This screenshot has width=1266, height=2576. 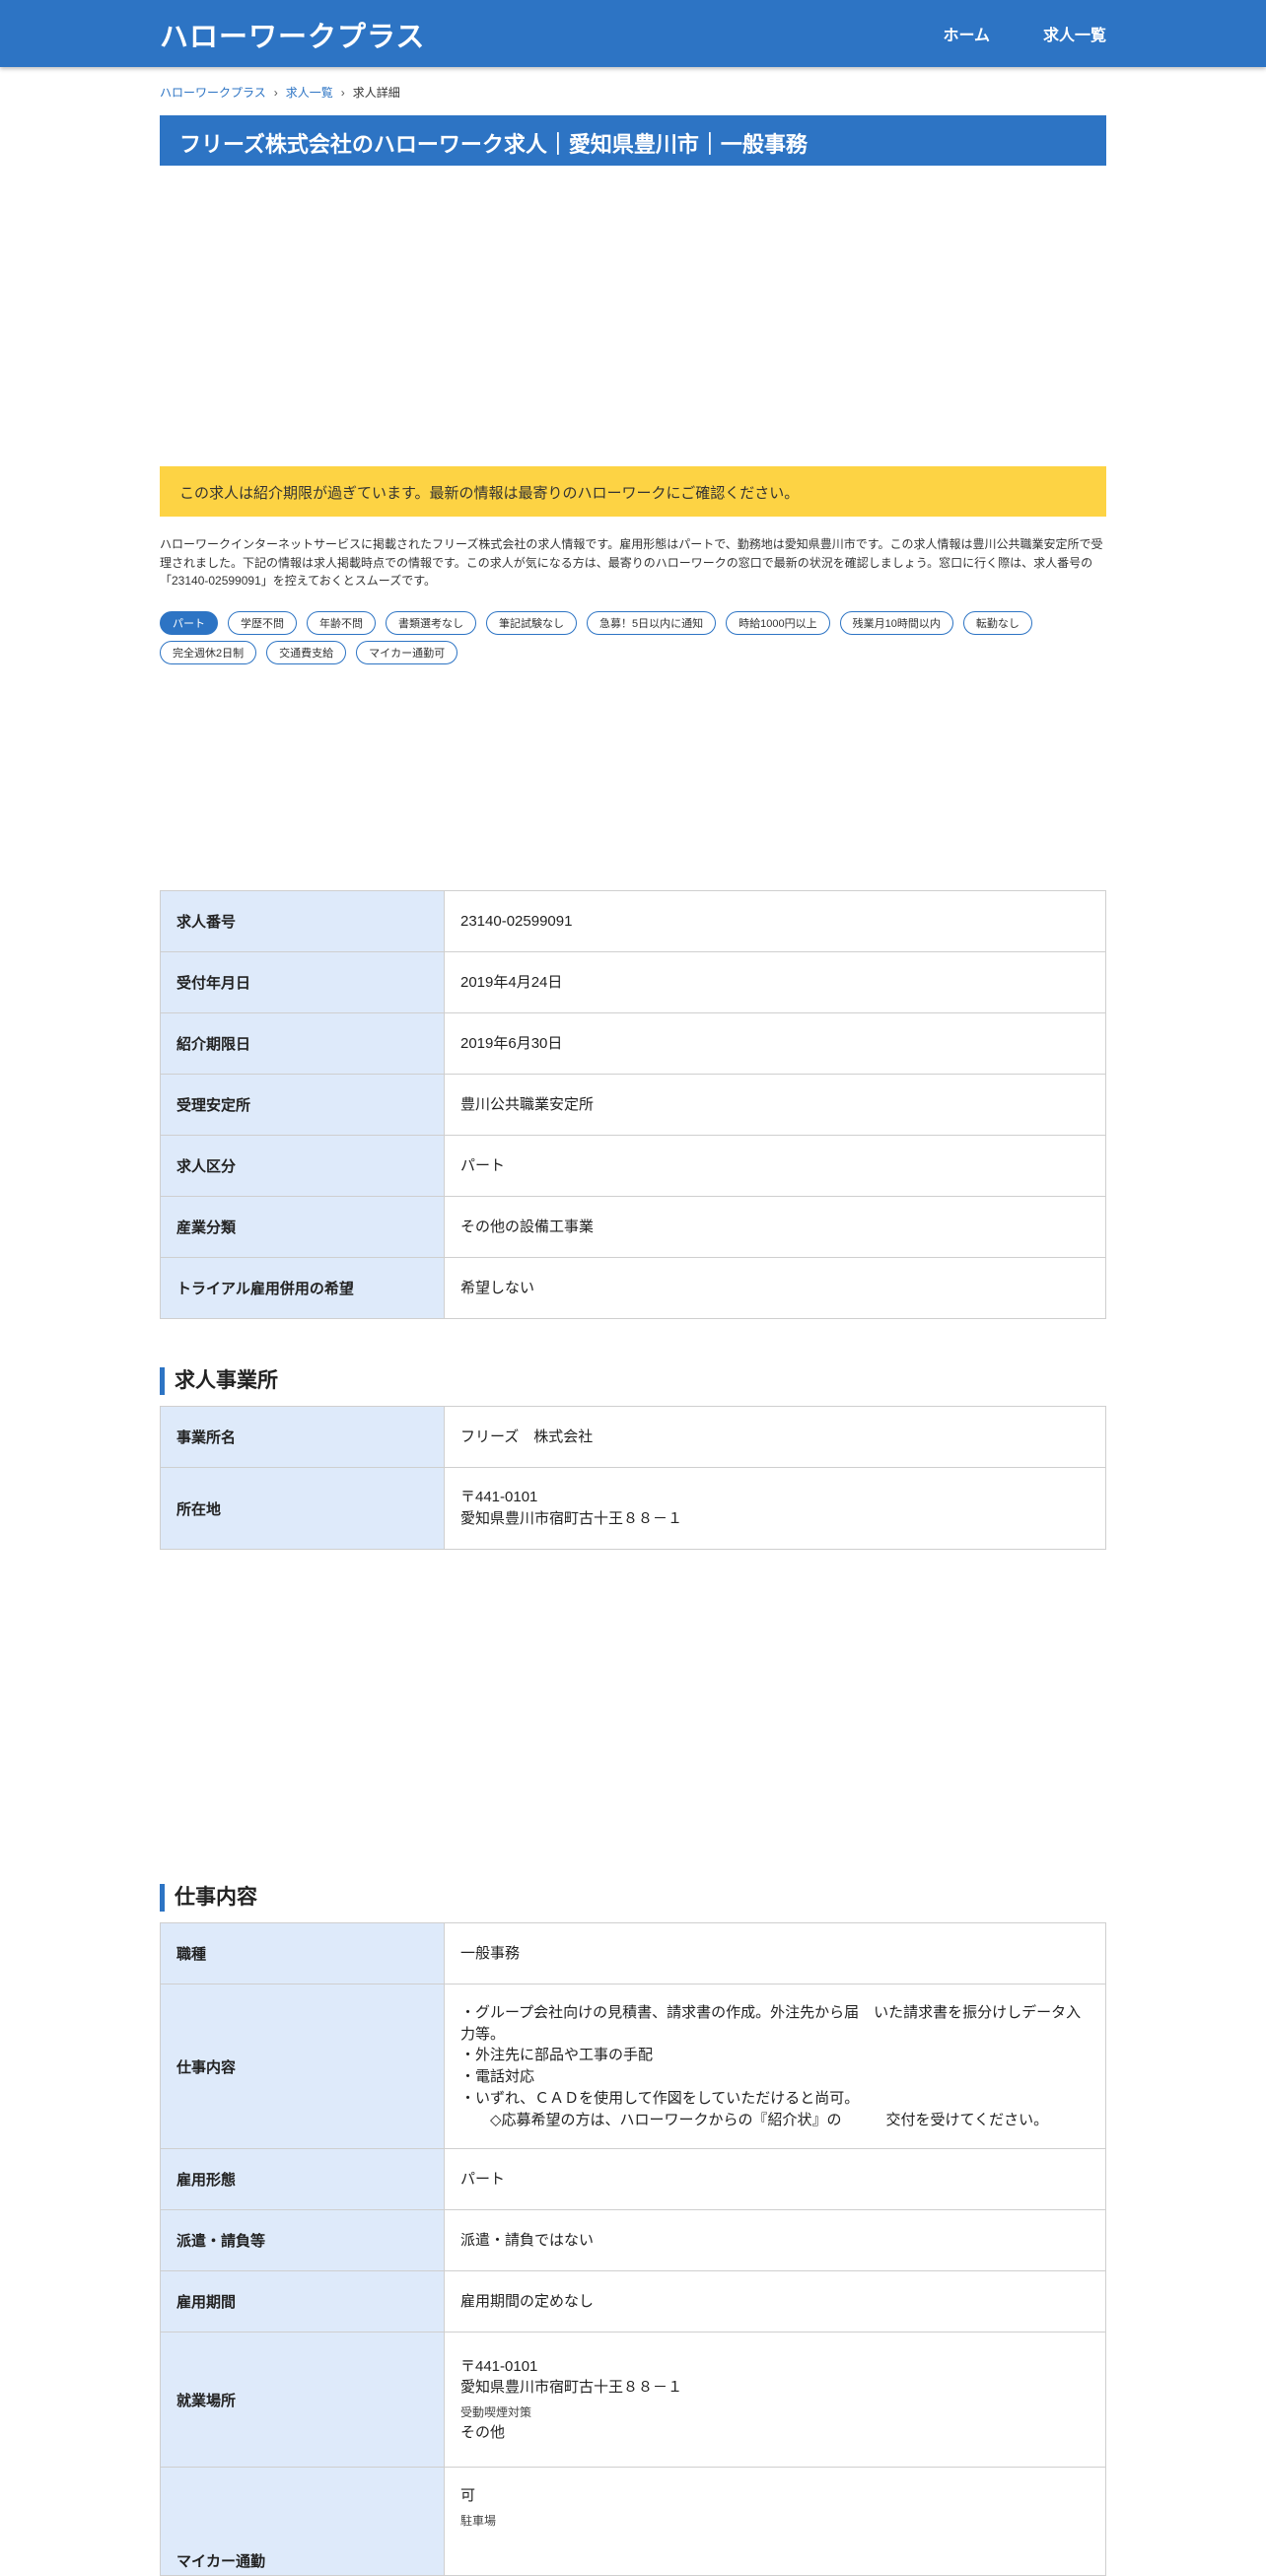 What do you see at coordinates (775, 1105) in the screenshot?
I see `row-value: 豊川公共職業安定所` at bounding box center [775, 1105].